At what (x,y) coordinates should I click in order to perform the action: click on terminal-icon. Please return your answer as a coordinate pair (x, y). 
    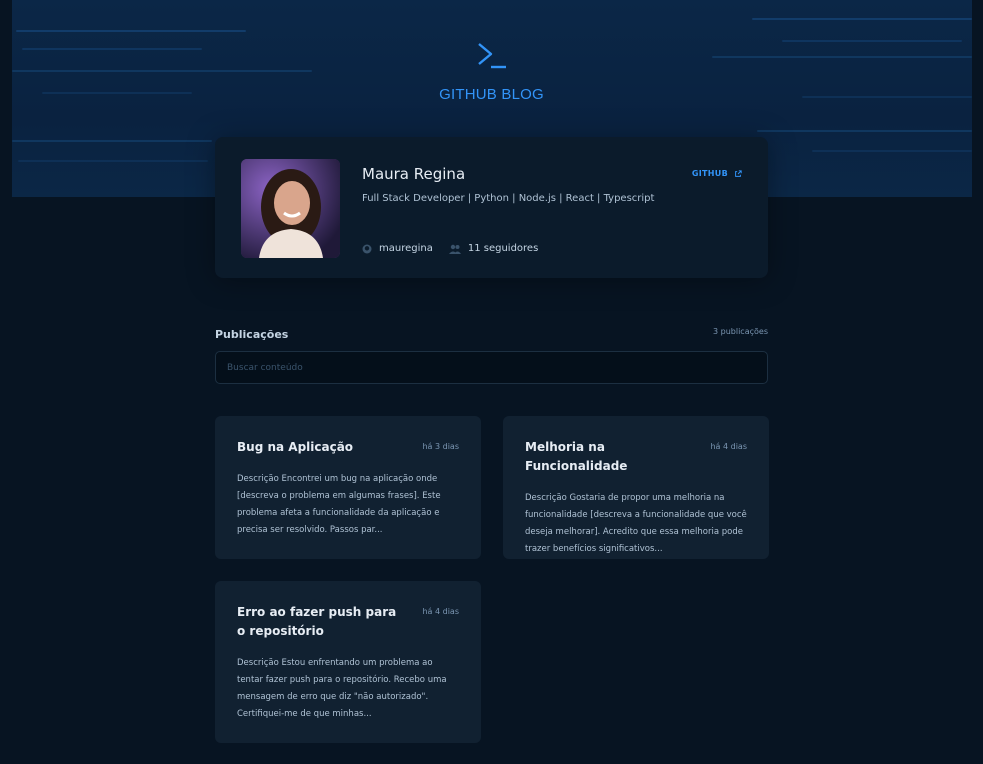
    Looking at the image, I should click on (491, 56).